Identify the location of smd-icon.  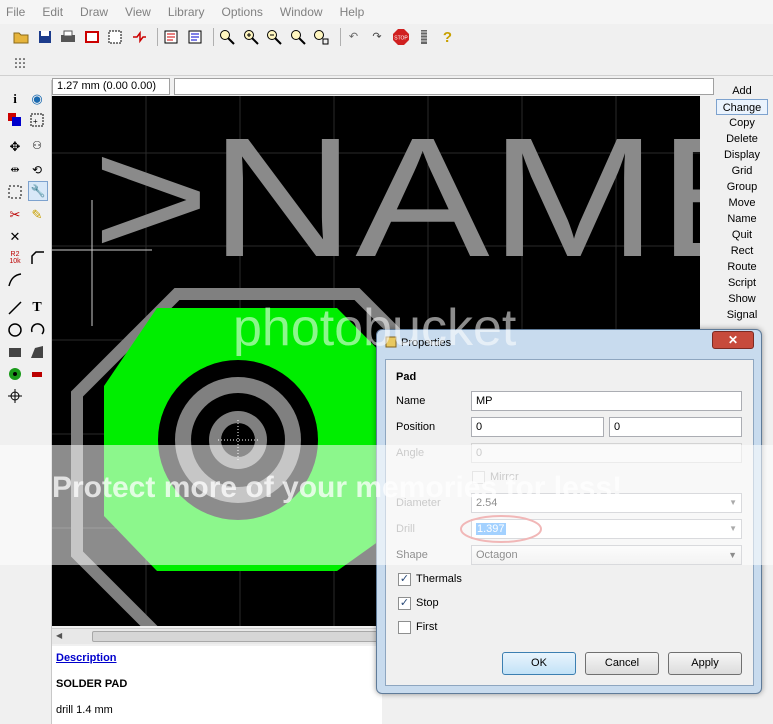
(37, 374).